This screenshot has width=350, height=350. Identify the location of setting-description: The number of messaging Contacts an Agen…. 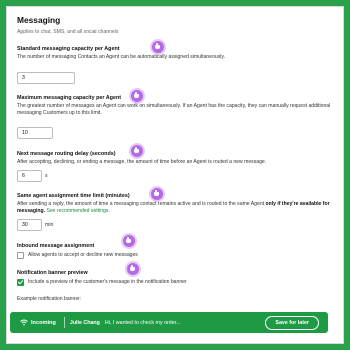
(121, 57).